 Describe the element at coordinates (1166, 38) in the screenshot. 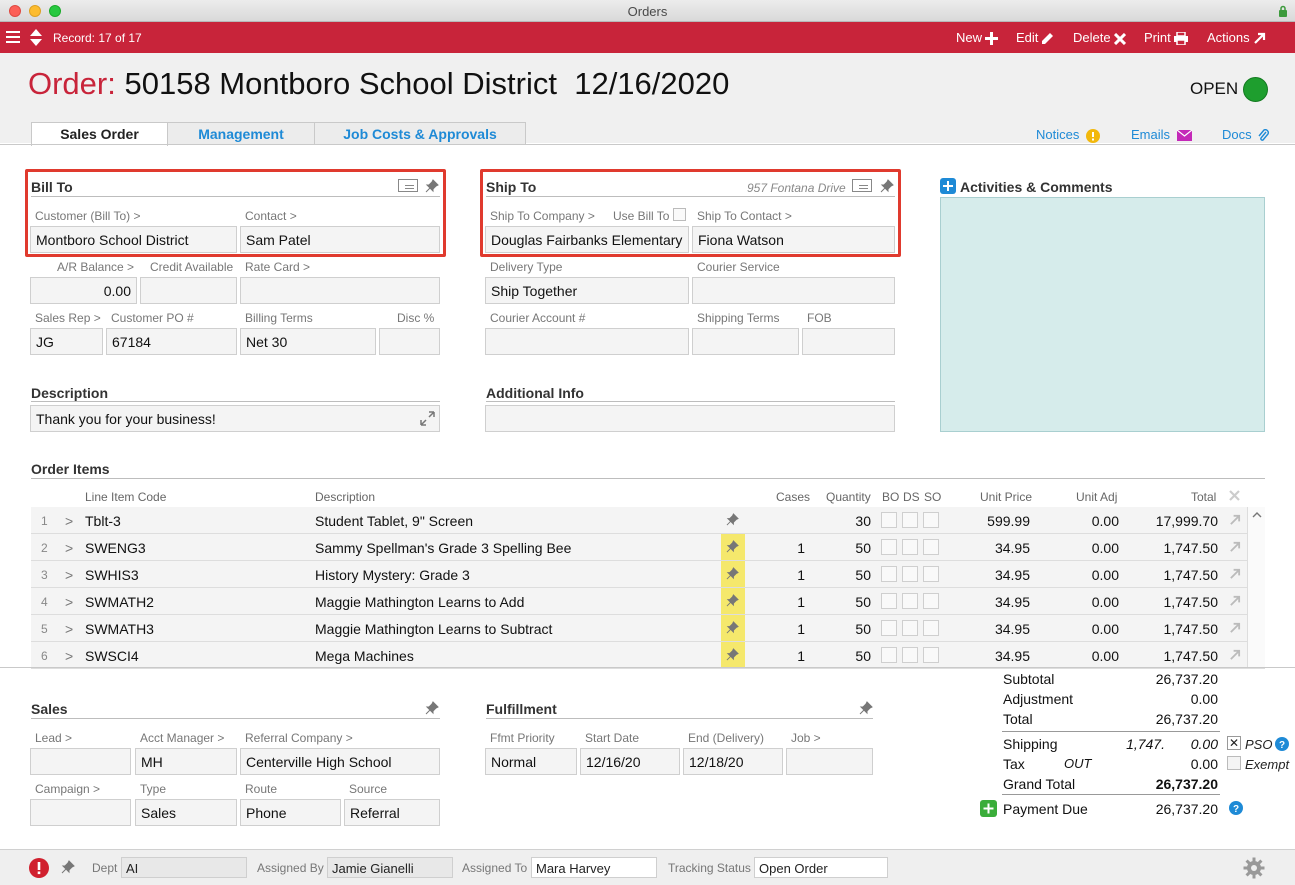

I see `print-button: Print` at that location.